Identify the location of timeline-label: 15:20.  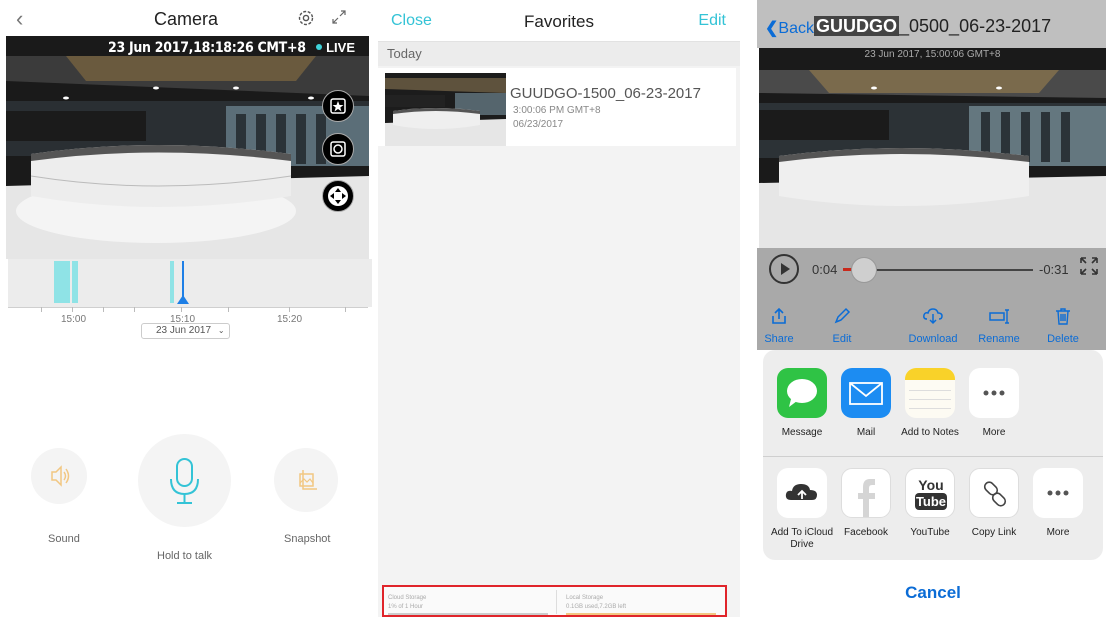
(290, 319).